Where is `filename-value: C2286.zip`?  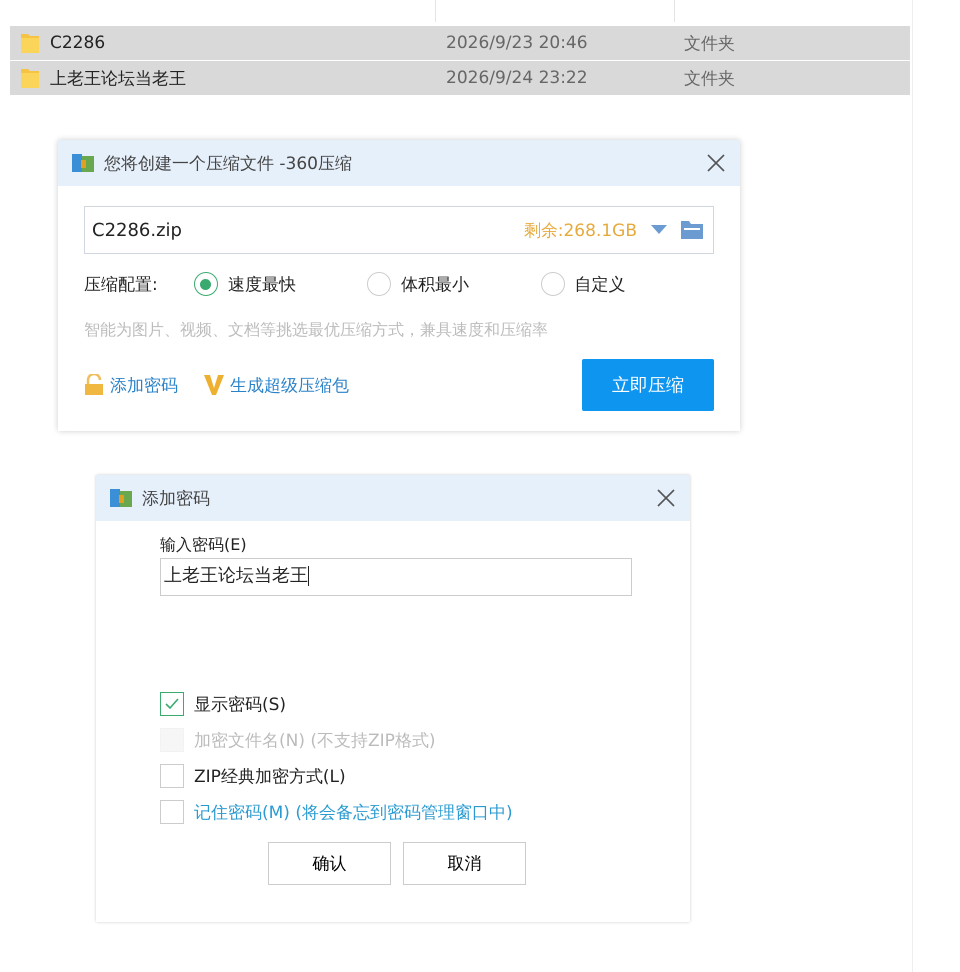
filename-value: C2286.zip is located at coordinates (137, 230).